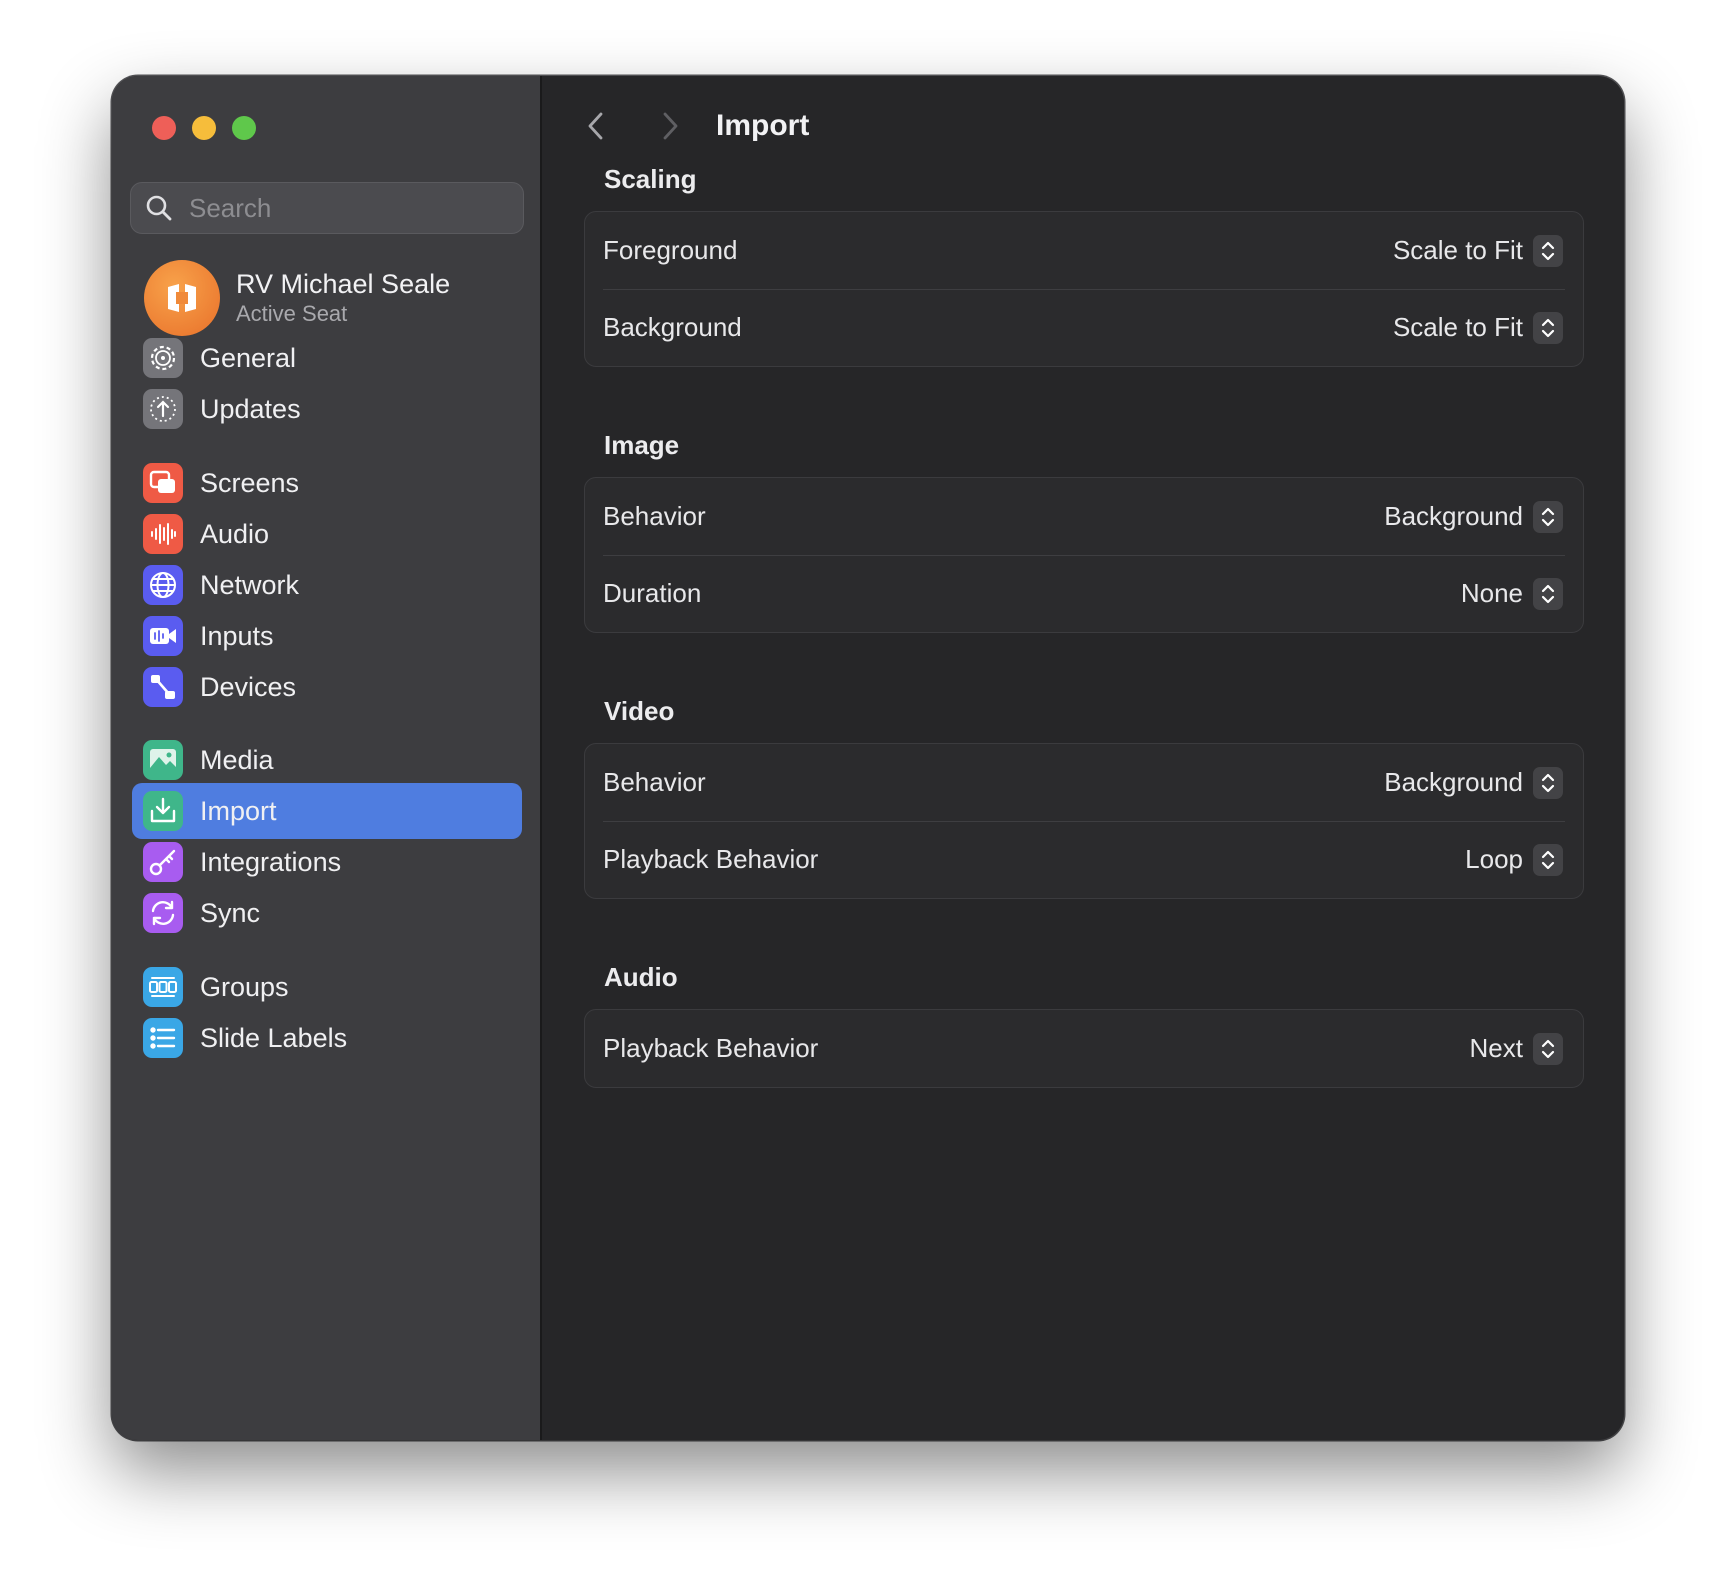 This screenshot has height=1588, width=1736. What do you see at coordinates (292, 313) in the screenshot?
I see `account-status: Active Seat` at bounding box center [292, 313].